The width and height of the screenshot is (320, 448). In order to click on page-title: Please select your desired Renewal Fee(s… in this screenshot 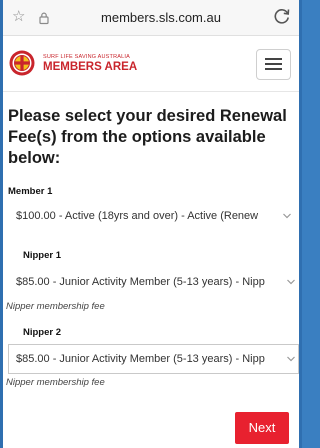, I will do `click(147, 137)`.